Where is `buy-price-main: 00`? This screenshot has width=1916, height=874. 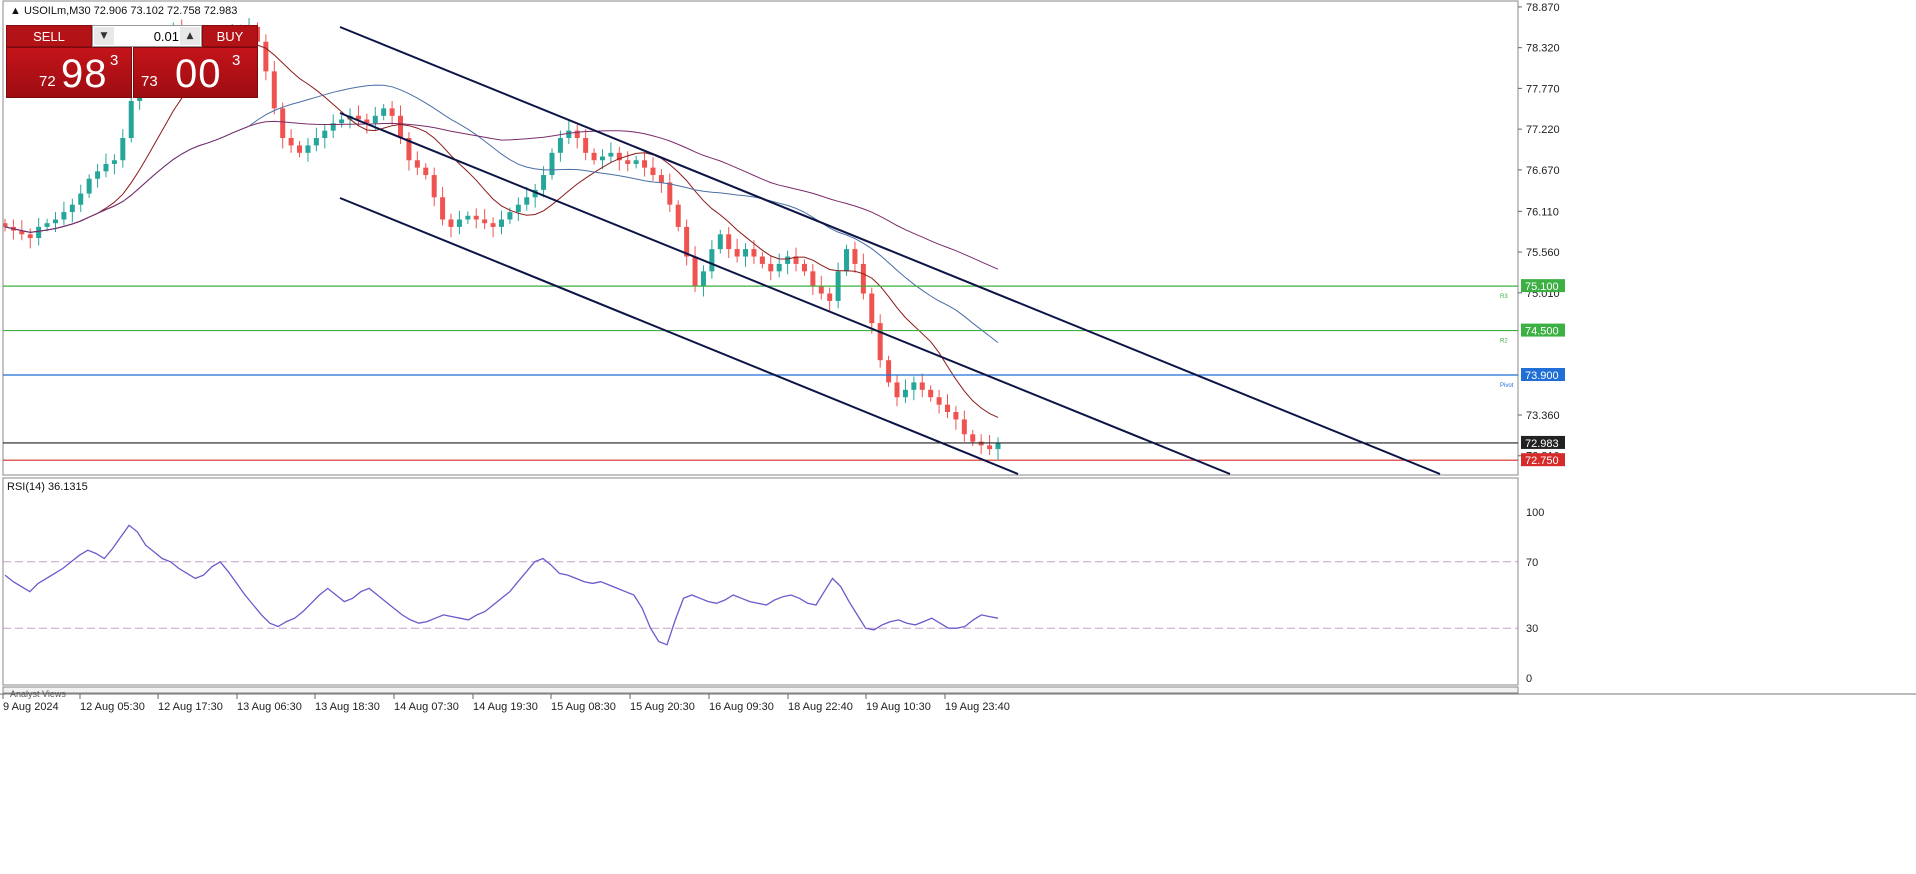
buy-price-main: 00 is located at coordinates (198, 74).